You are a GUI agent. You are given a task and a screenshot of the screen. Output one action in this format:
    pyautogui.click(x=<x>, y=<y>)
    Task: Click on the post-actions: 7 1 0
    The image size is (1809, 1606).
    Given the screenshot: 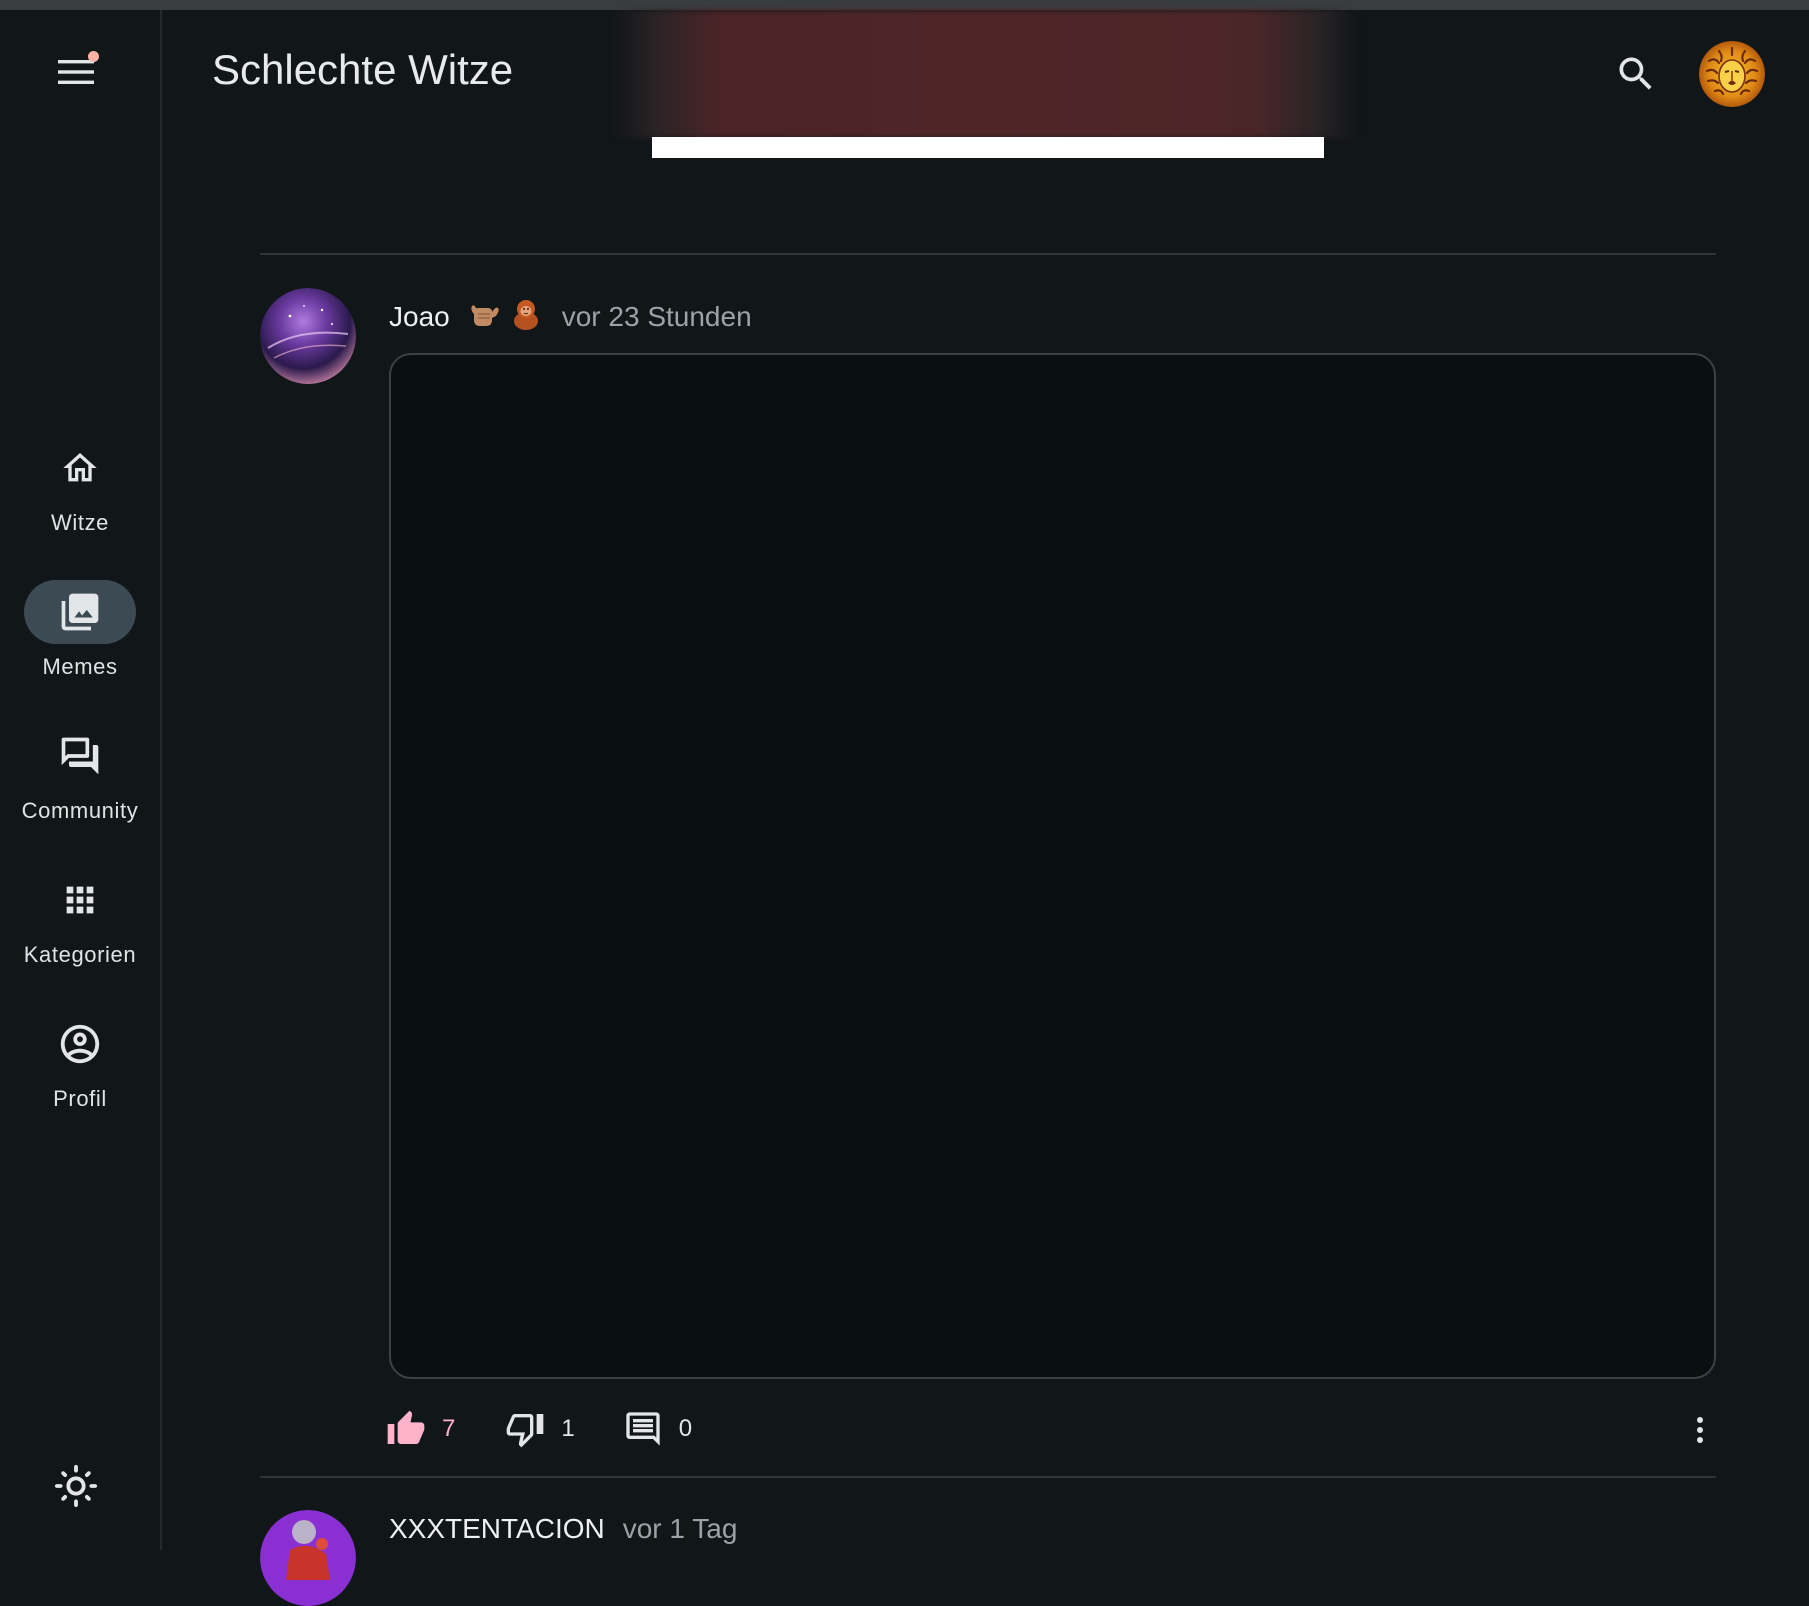 What is the action you would take?
    pyautogui.click(x=539, y=1429)
    